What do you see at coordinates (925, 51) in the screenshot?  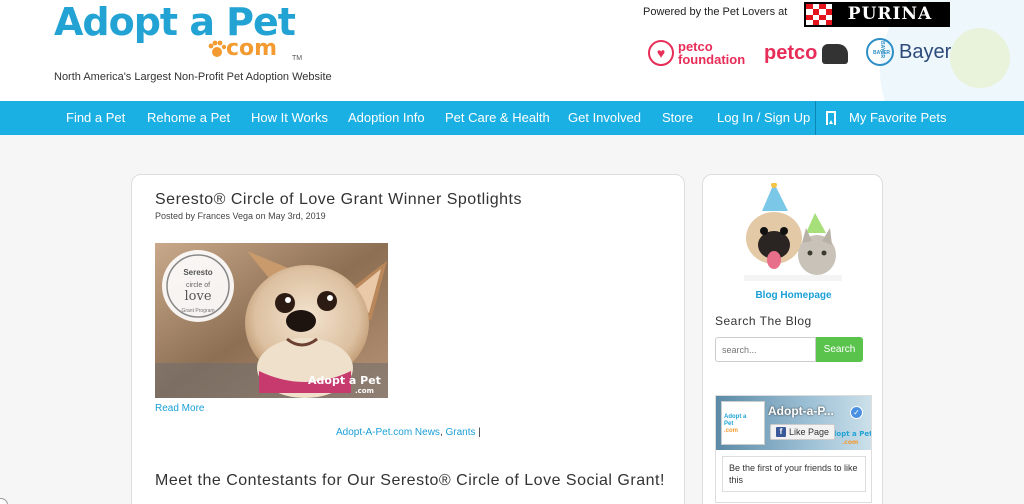 I see `bayer-wordmark: Bayer` at bounding box center [925, 51].